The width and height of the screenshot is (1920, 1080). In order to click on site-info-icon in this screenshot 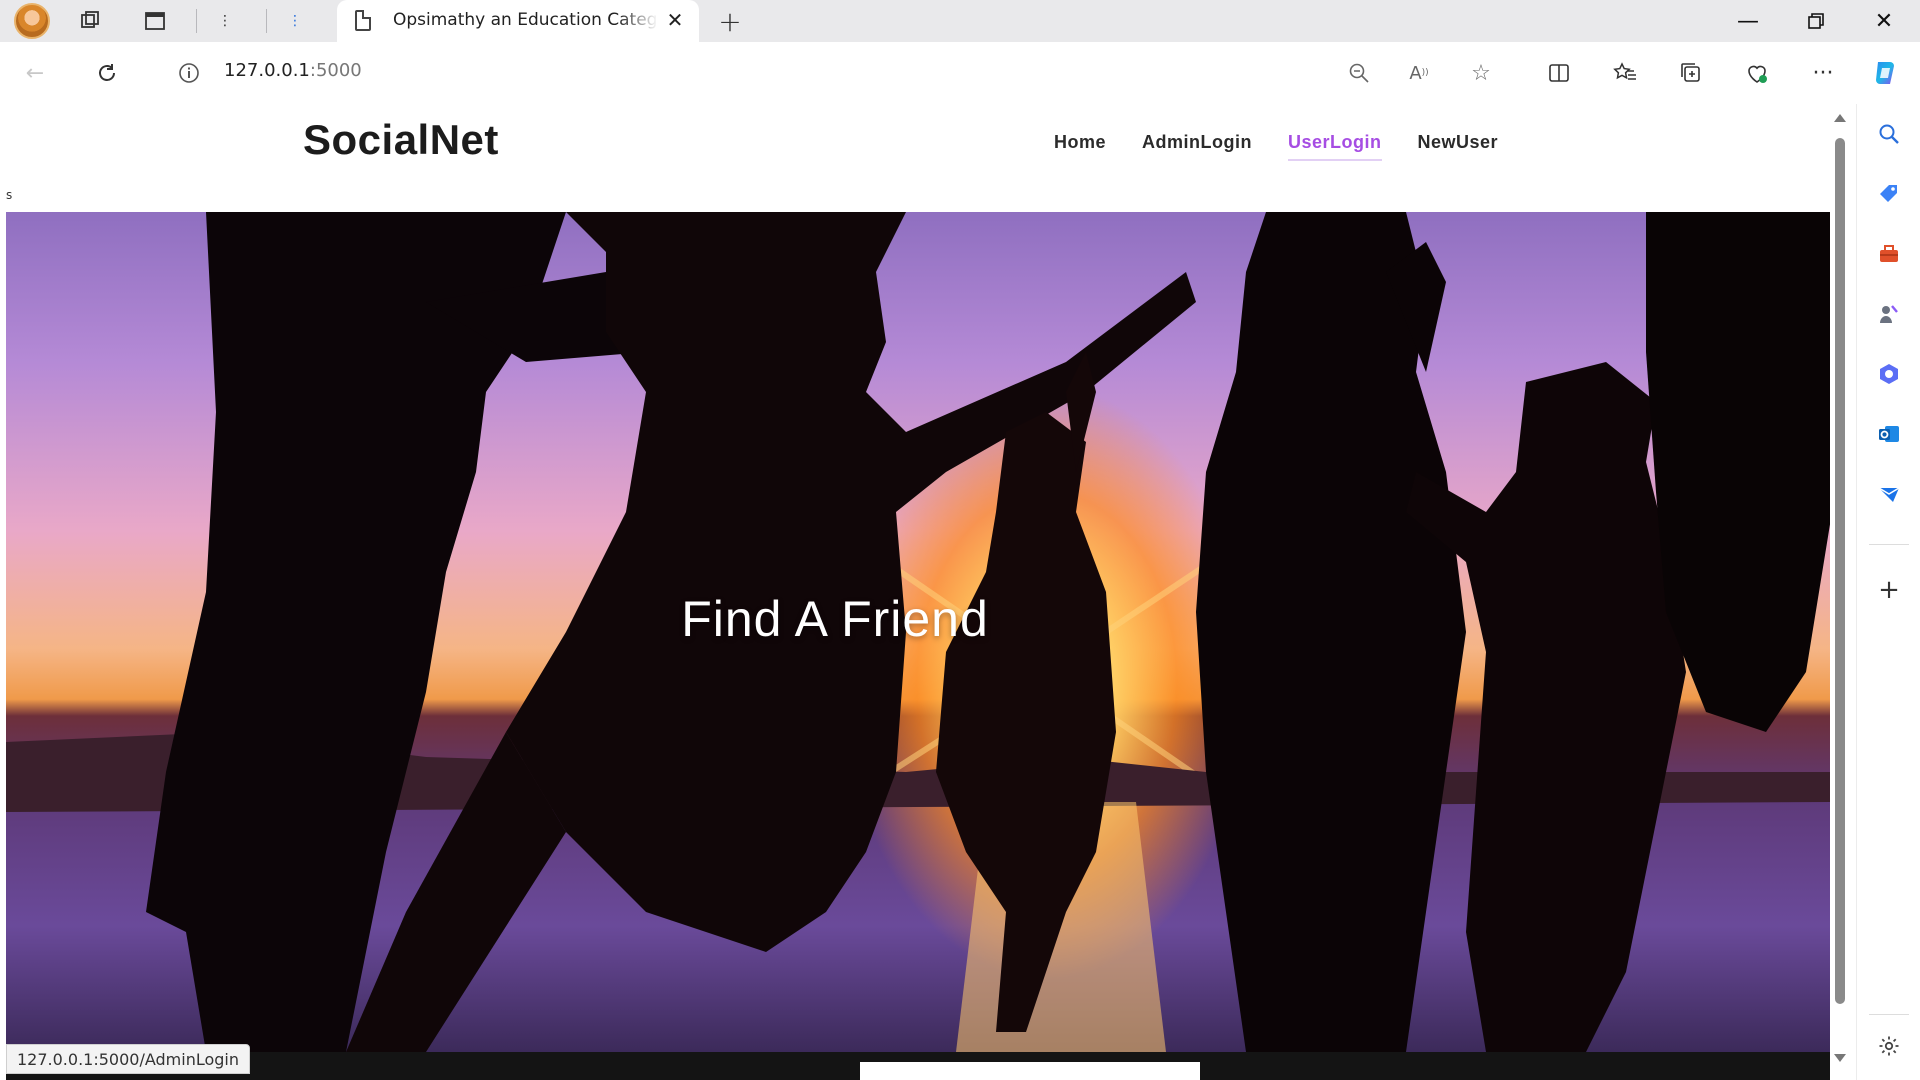, I will do `click(189, 73)`.